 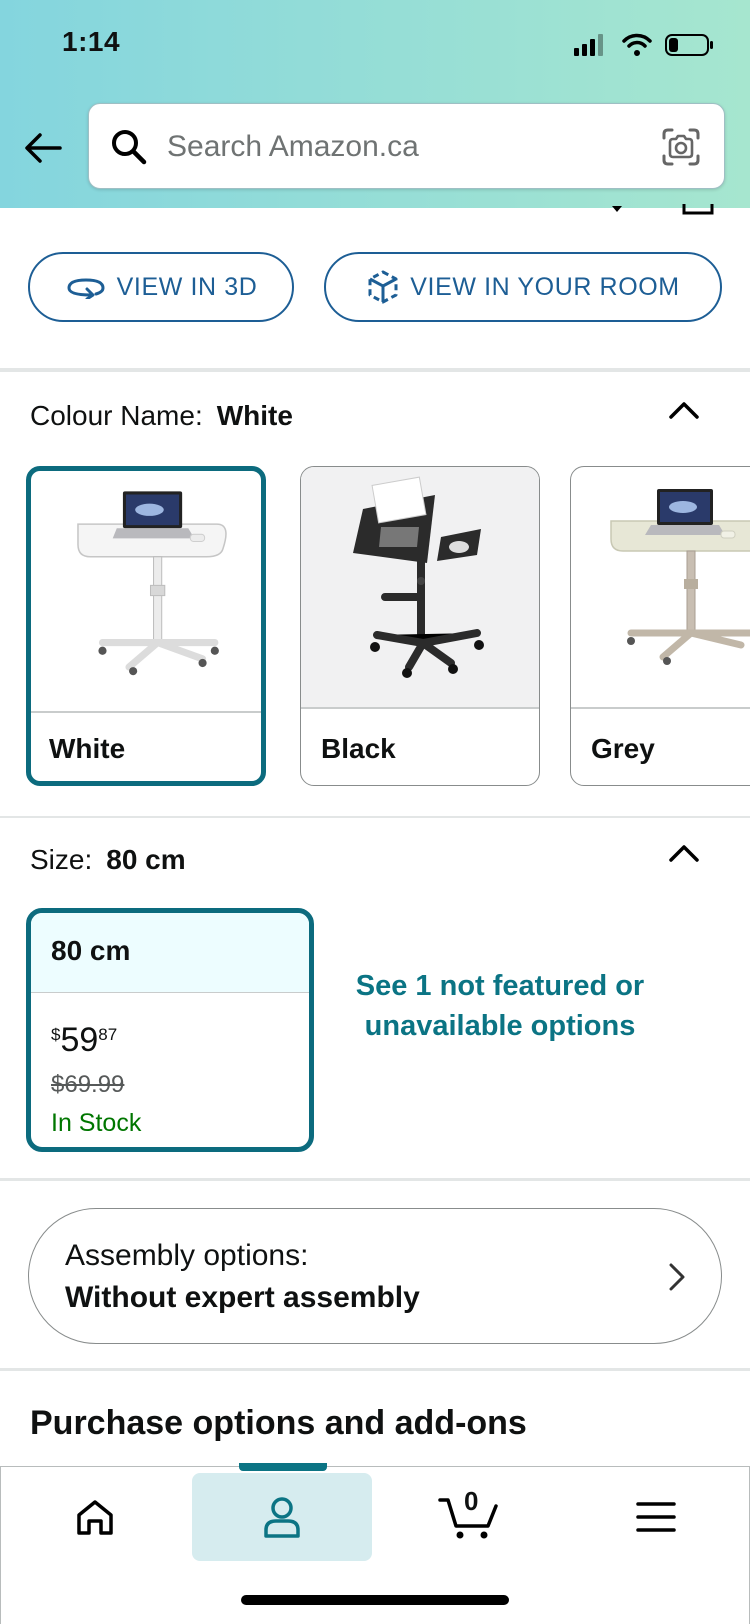 What do you see at coordinates (129, 147) in the screenshot?
I see `search-icon` at bounding box center [129, 147].